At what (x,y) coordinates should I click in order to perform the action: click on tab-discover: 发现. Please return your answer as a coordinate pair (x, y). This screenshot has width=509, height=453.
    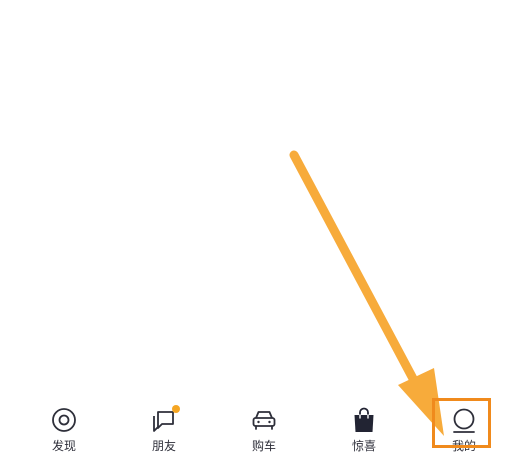
    Looking at the image, I should click on (64, 421).